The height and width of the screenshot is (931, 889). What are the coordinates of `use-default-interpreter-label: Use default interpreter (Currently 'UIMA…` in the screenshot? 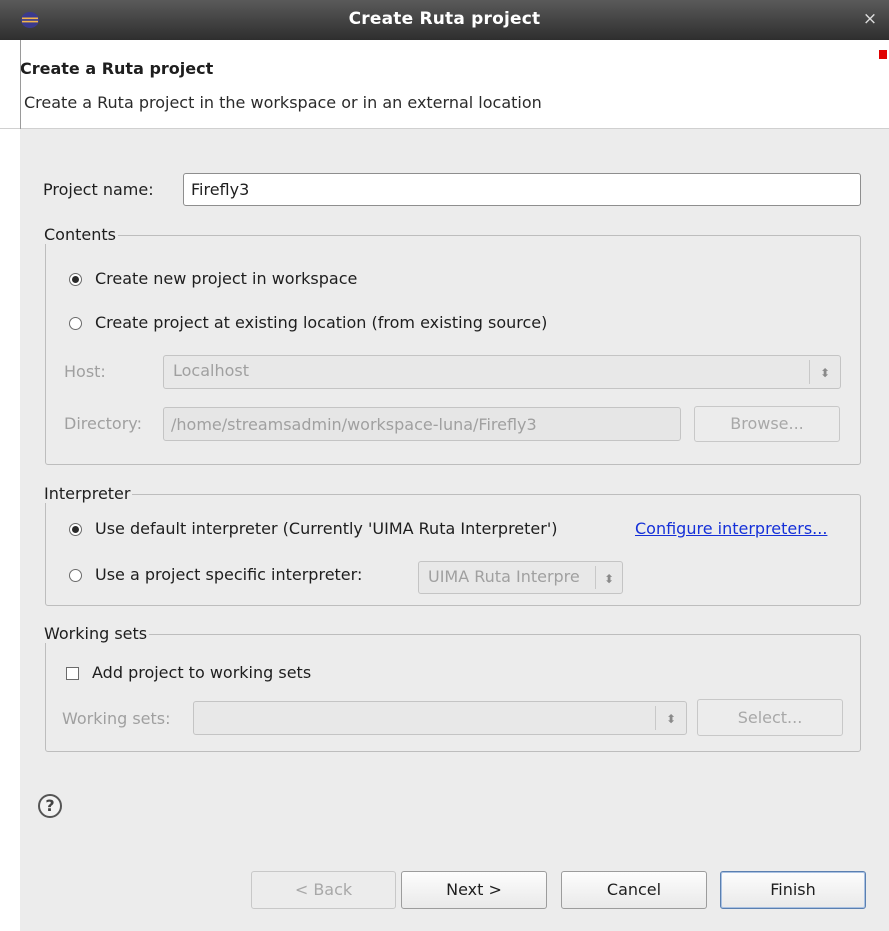 It's located at (326, 528).